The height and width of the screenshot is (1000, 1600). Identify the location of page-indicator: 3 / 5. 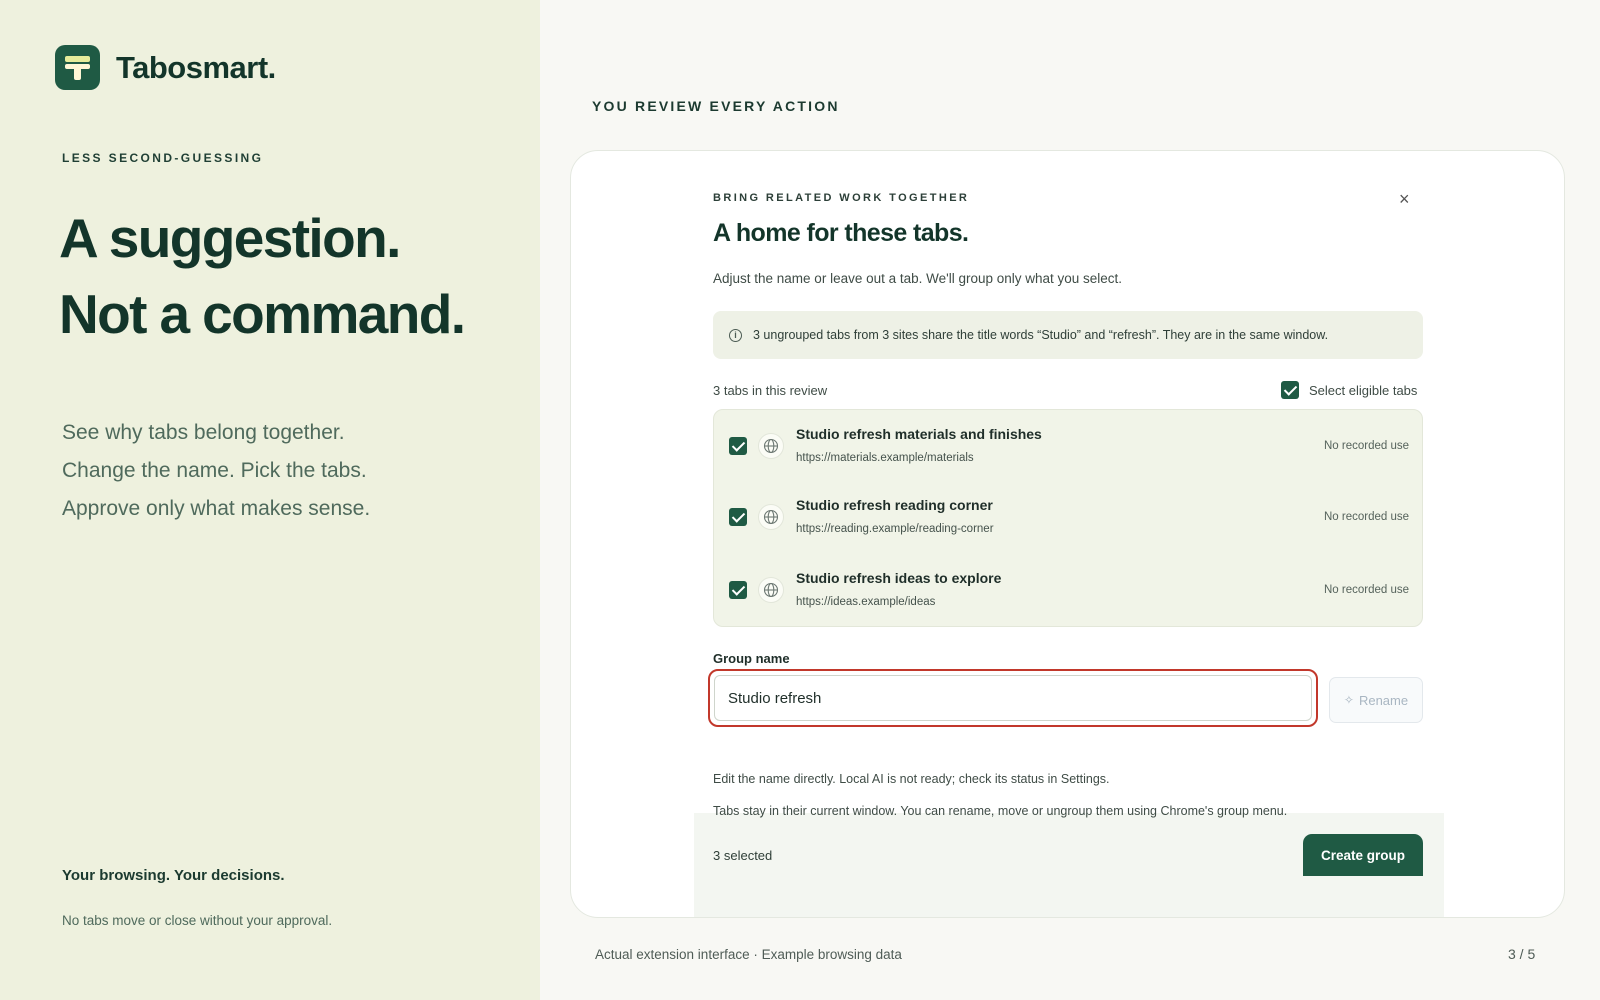
(1522, 954).